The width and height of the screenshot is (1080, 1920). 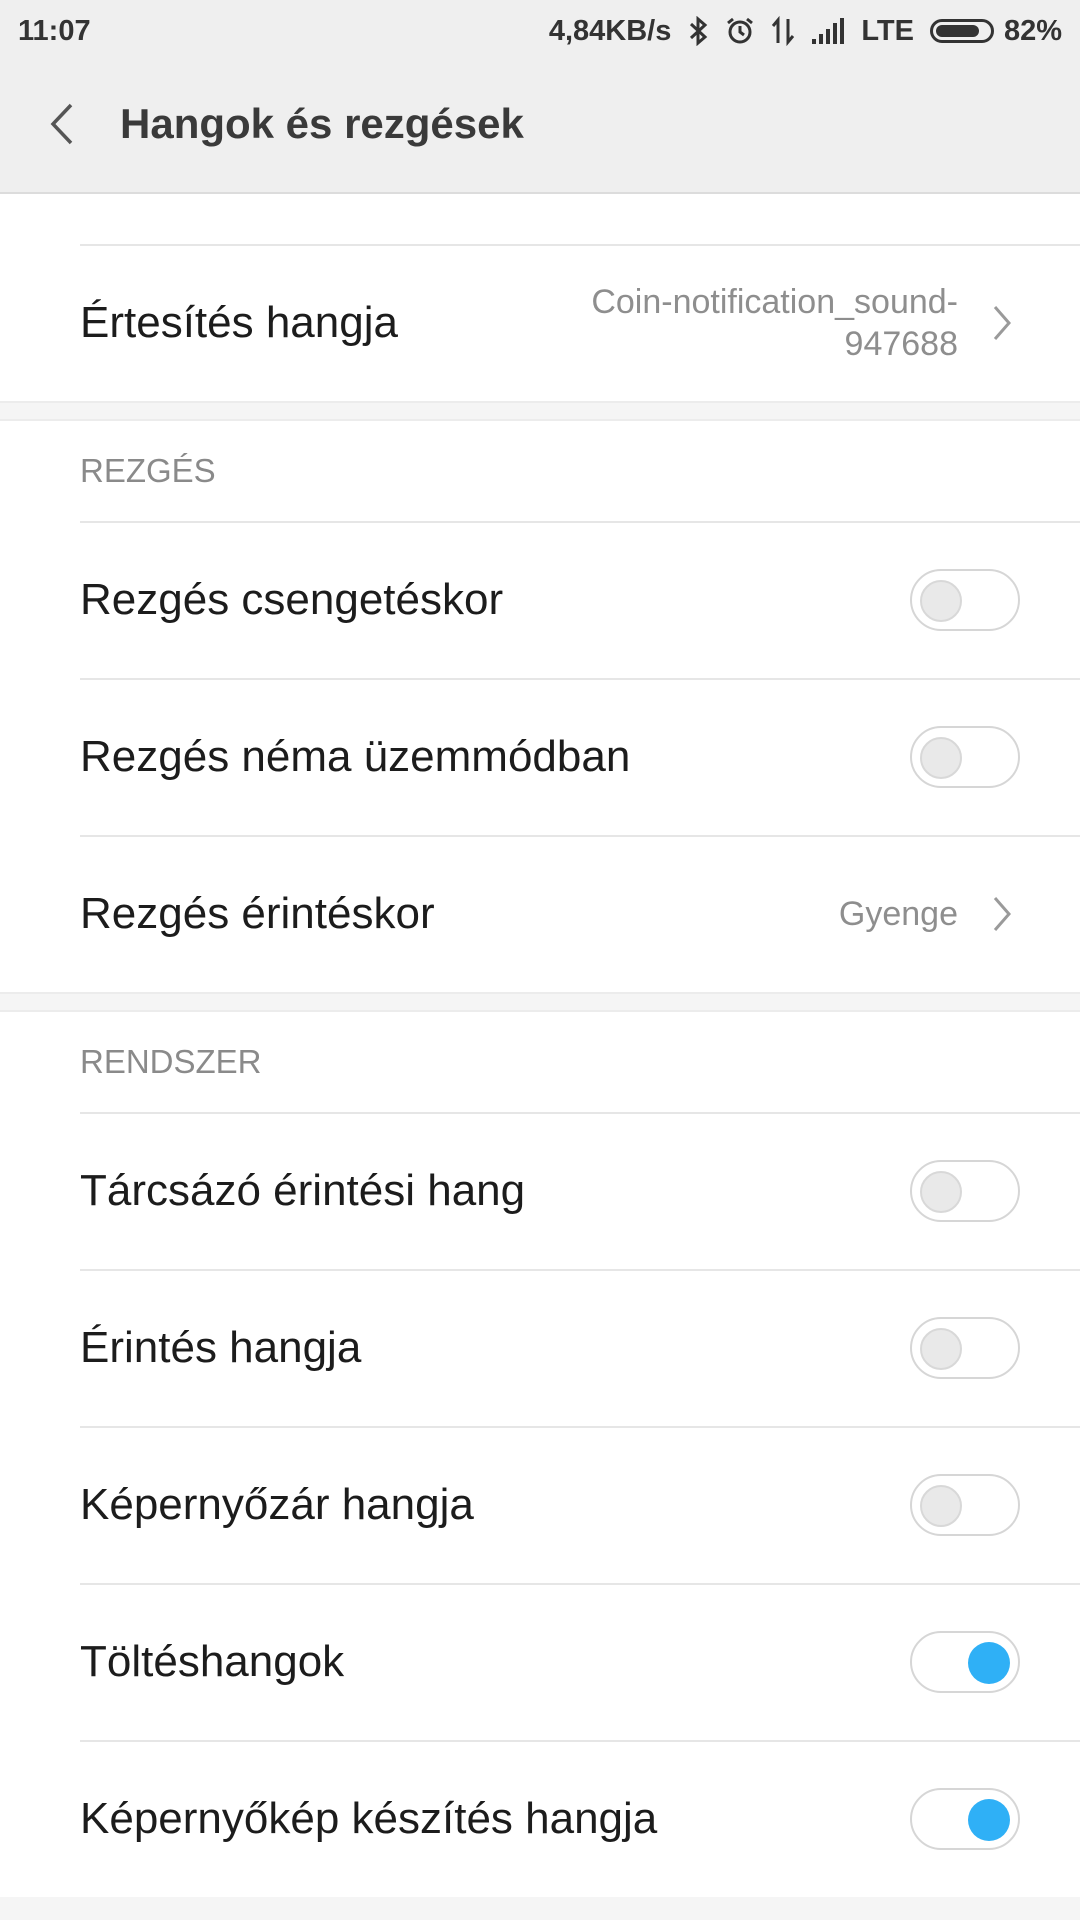 I want to click on vibration-header: REZGÉS, so click(x=148, y=470).